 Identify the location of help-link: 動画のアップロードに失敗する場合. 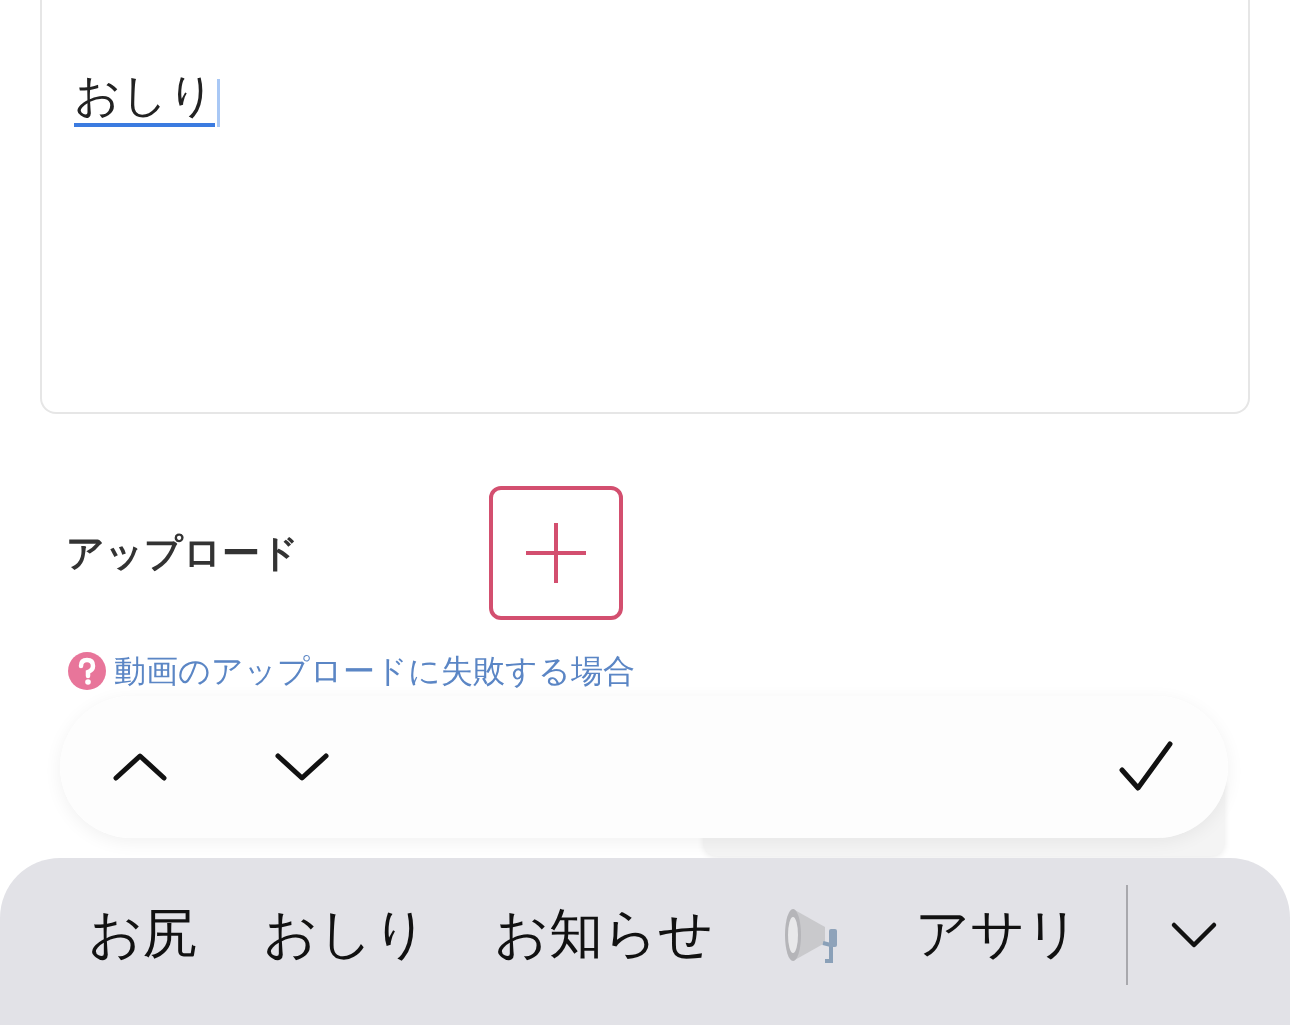
(374, 671).